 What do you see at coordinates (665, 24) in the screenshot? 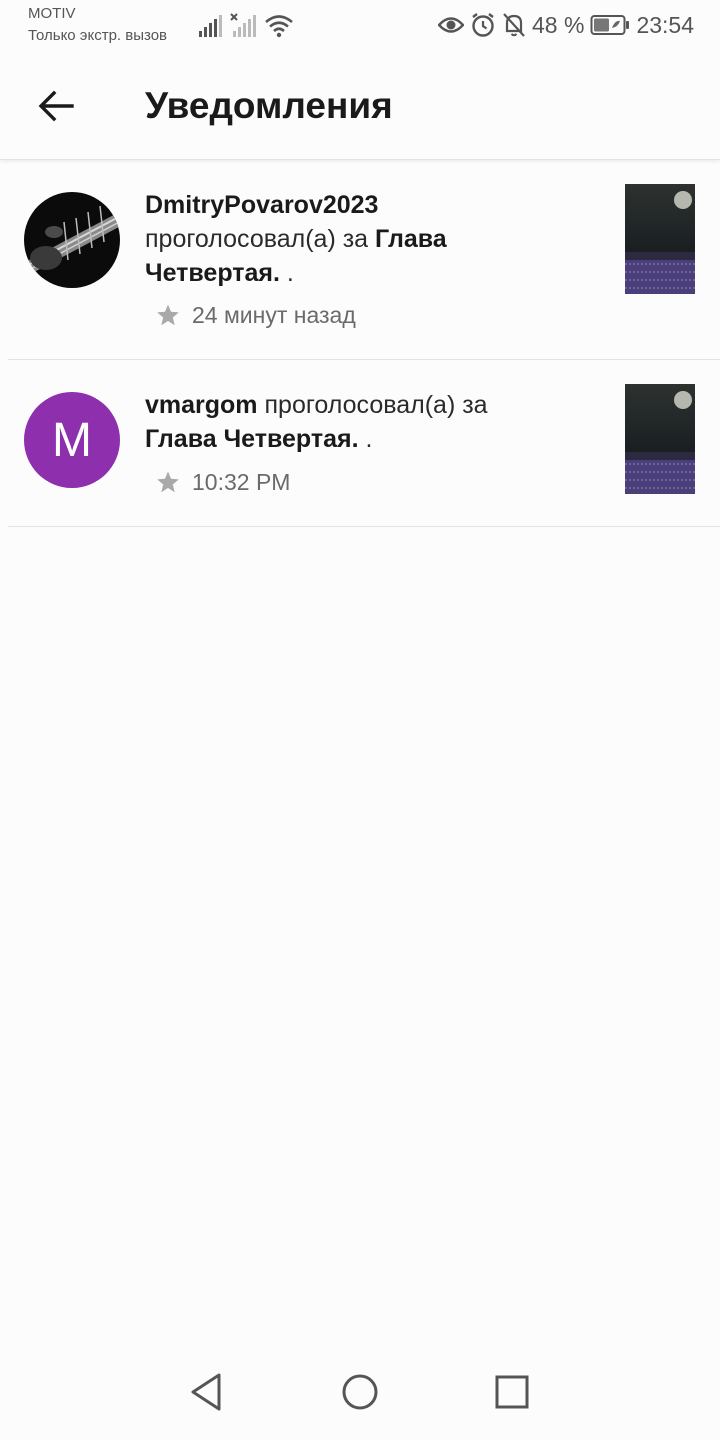
I see `clock: 23:54` at bounding box center [665, 24].